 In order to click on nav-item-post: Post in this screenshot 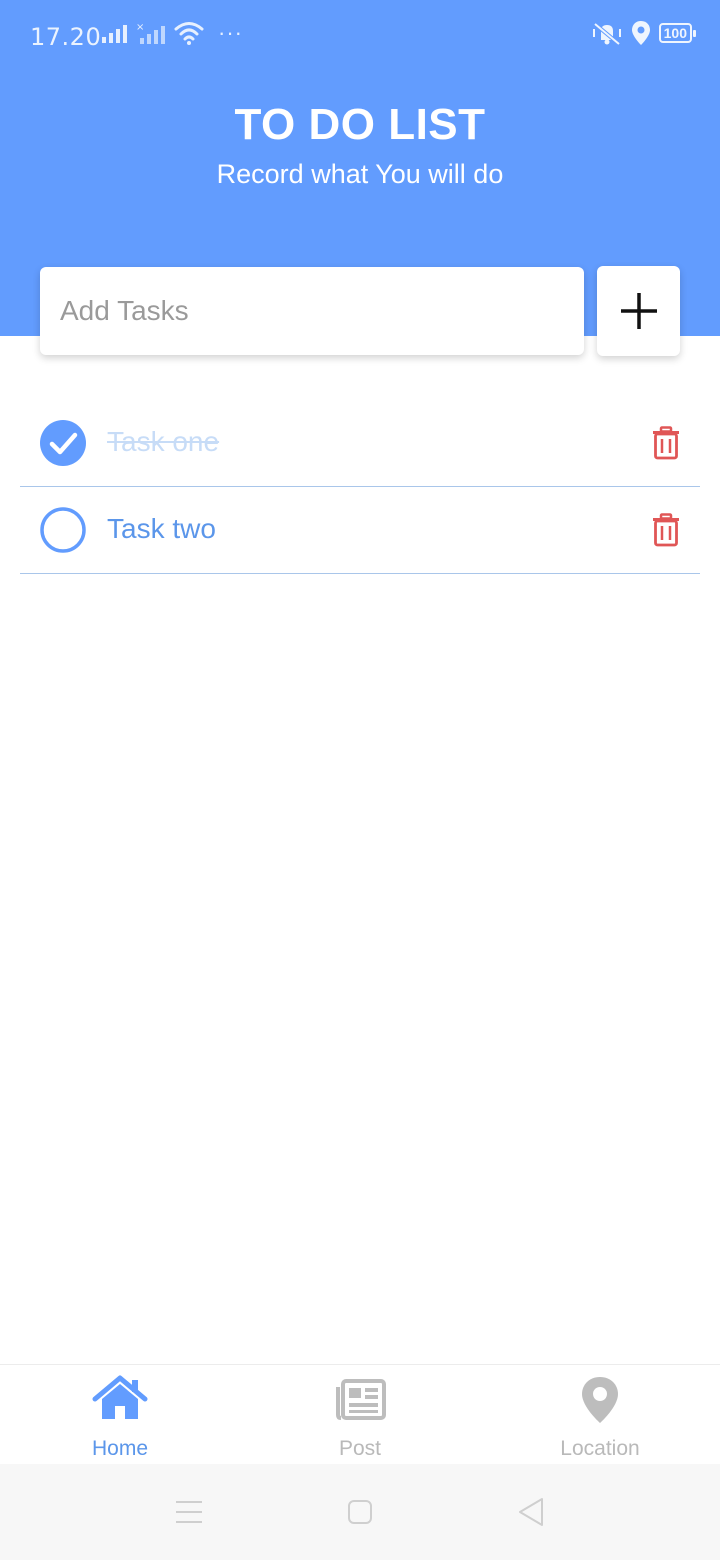, I will do `click(360, 1414)`.